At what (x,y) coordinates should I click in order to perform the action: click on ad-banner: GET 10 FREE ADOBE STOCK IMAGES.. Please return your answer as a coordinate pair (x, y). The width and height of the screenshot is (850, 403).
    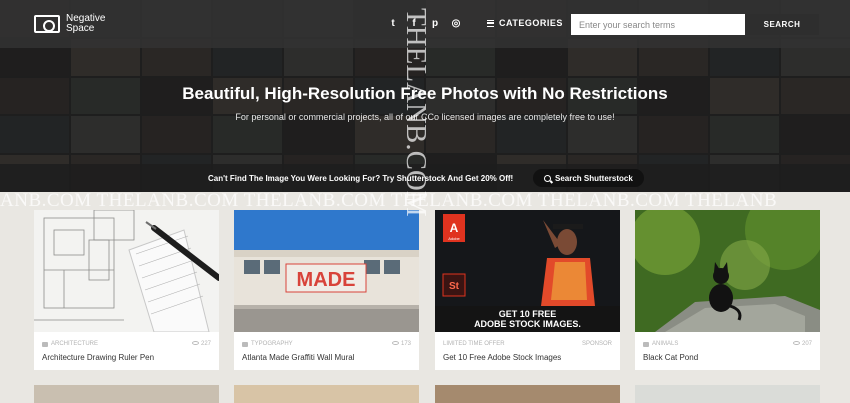
    Looking at the image, I should click on (527, 319).